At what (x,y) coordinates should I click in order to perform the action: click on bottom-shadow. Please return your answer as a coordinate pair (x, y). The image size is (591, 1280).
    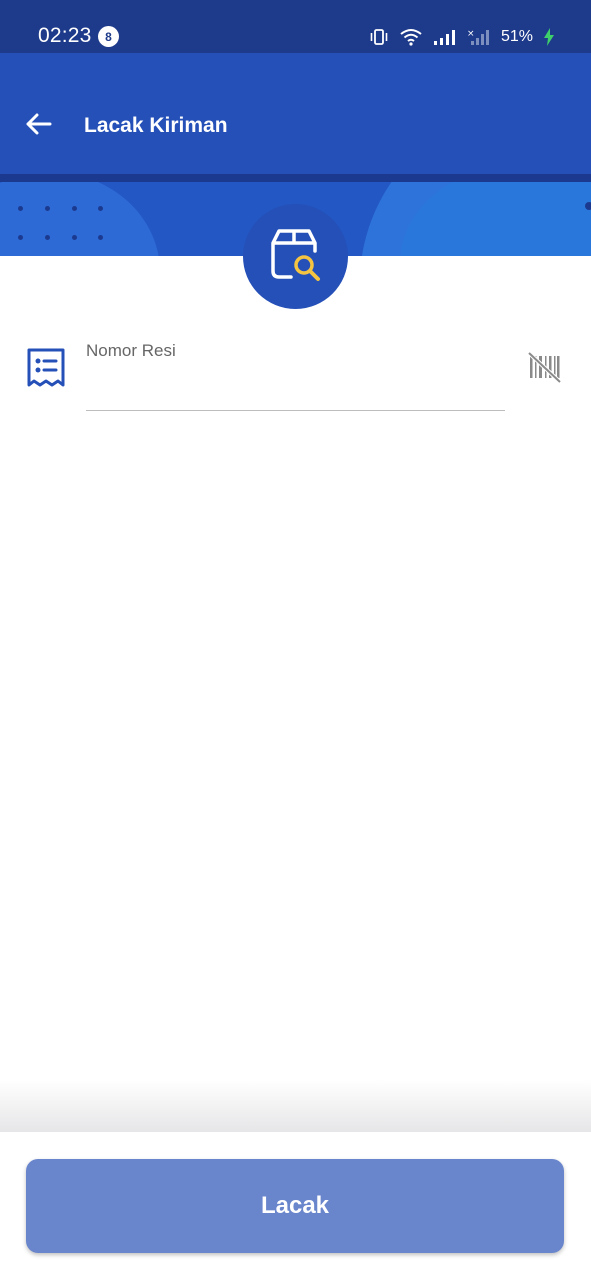
    Looking at the image, I should click on (295, 1106).